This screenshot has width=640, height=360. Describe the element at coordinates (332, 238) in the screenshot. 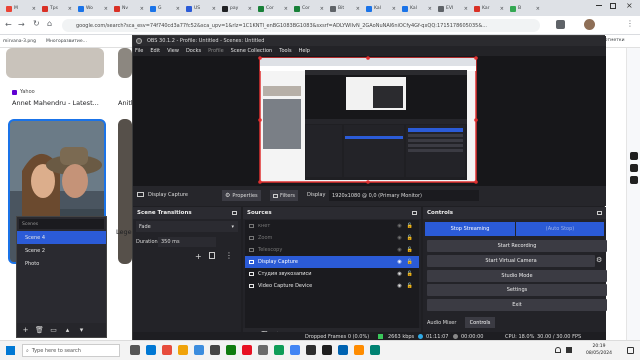

I see `source-item: Zoom ◉ 🔓` at that location.